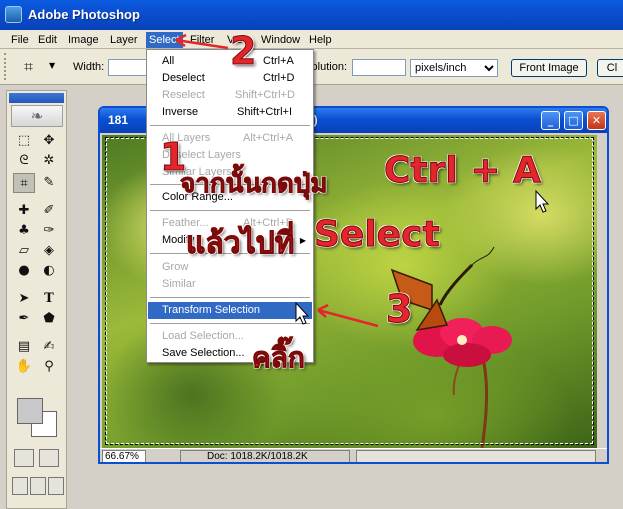  Describe the element at coordinates (377, 235) in the screenshot. I see `select-word-text: Select` at that location.